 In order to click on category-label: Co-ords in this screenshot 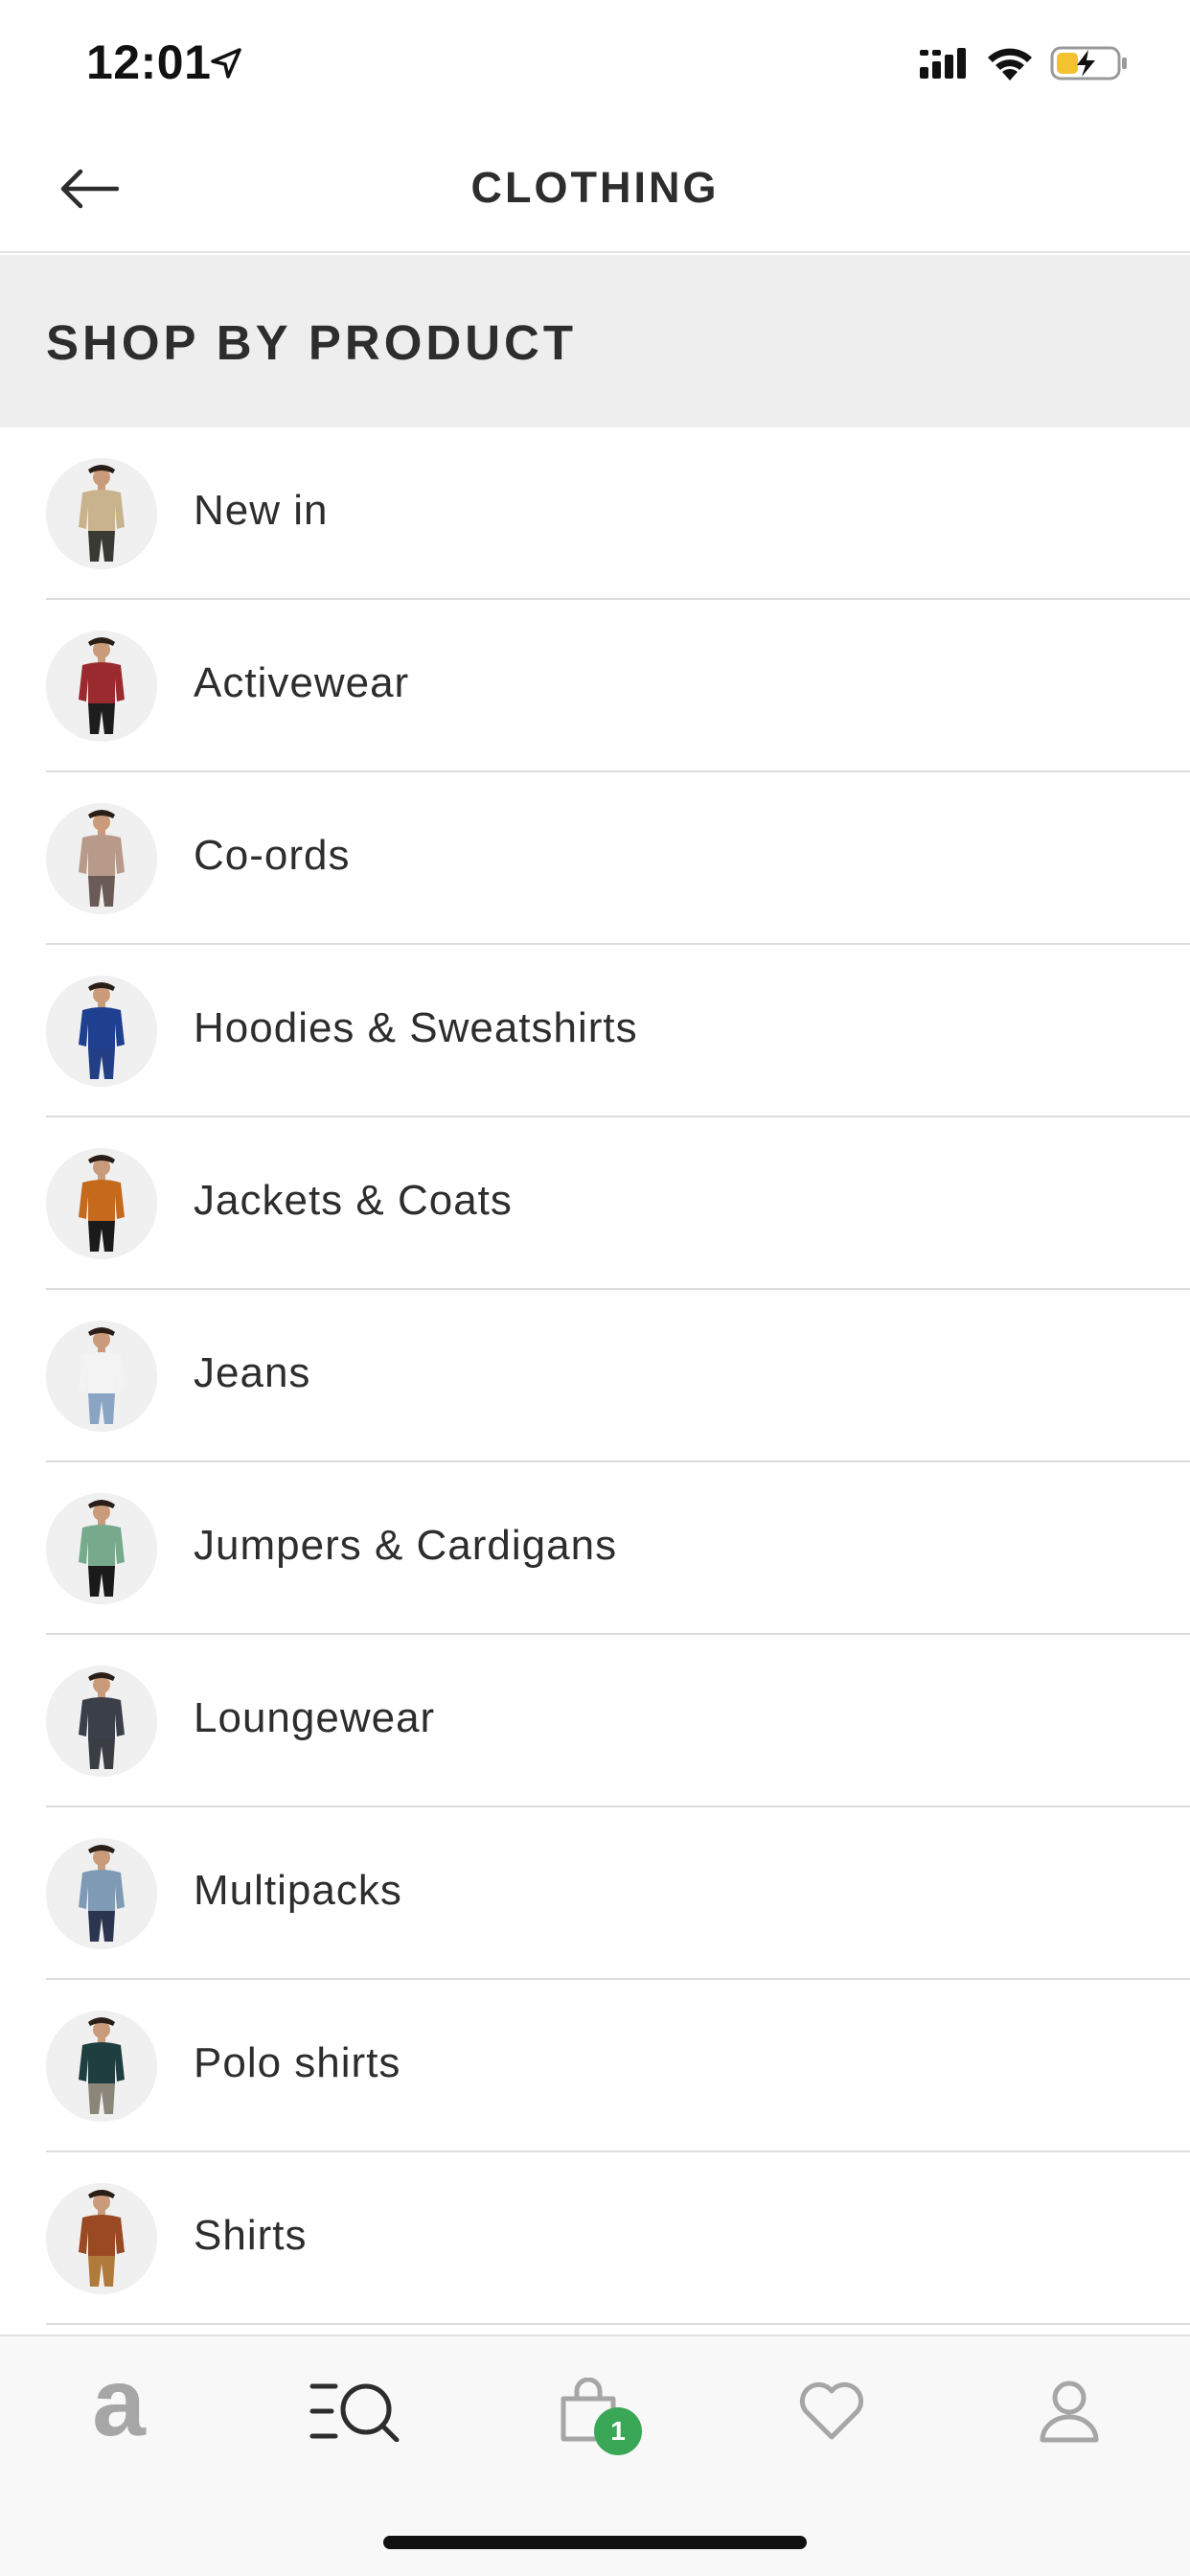, I will do `click(272, 855)`.